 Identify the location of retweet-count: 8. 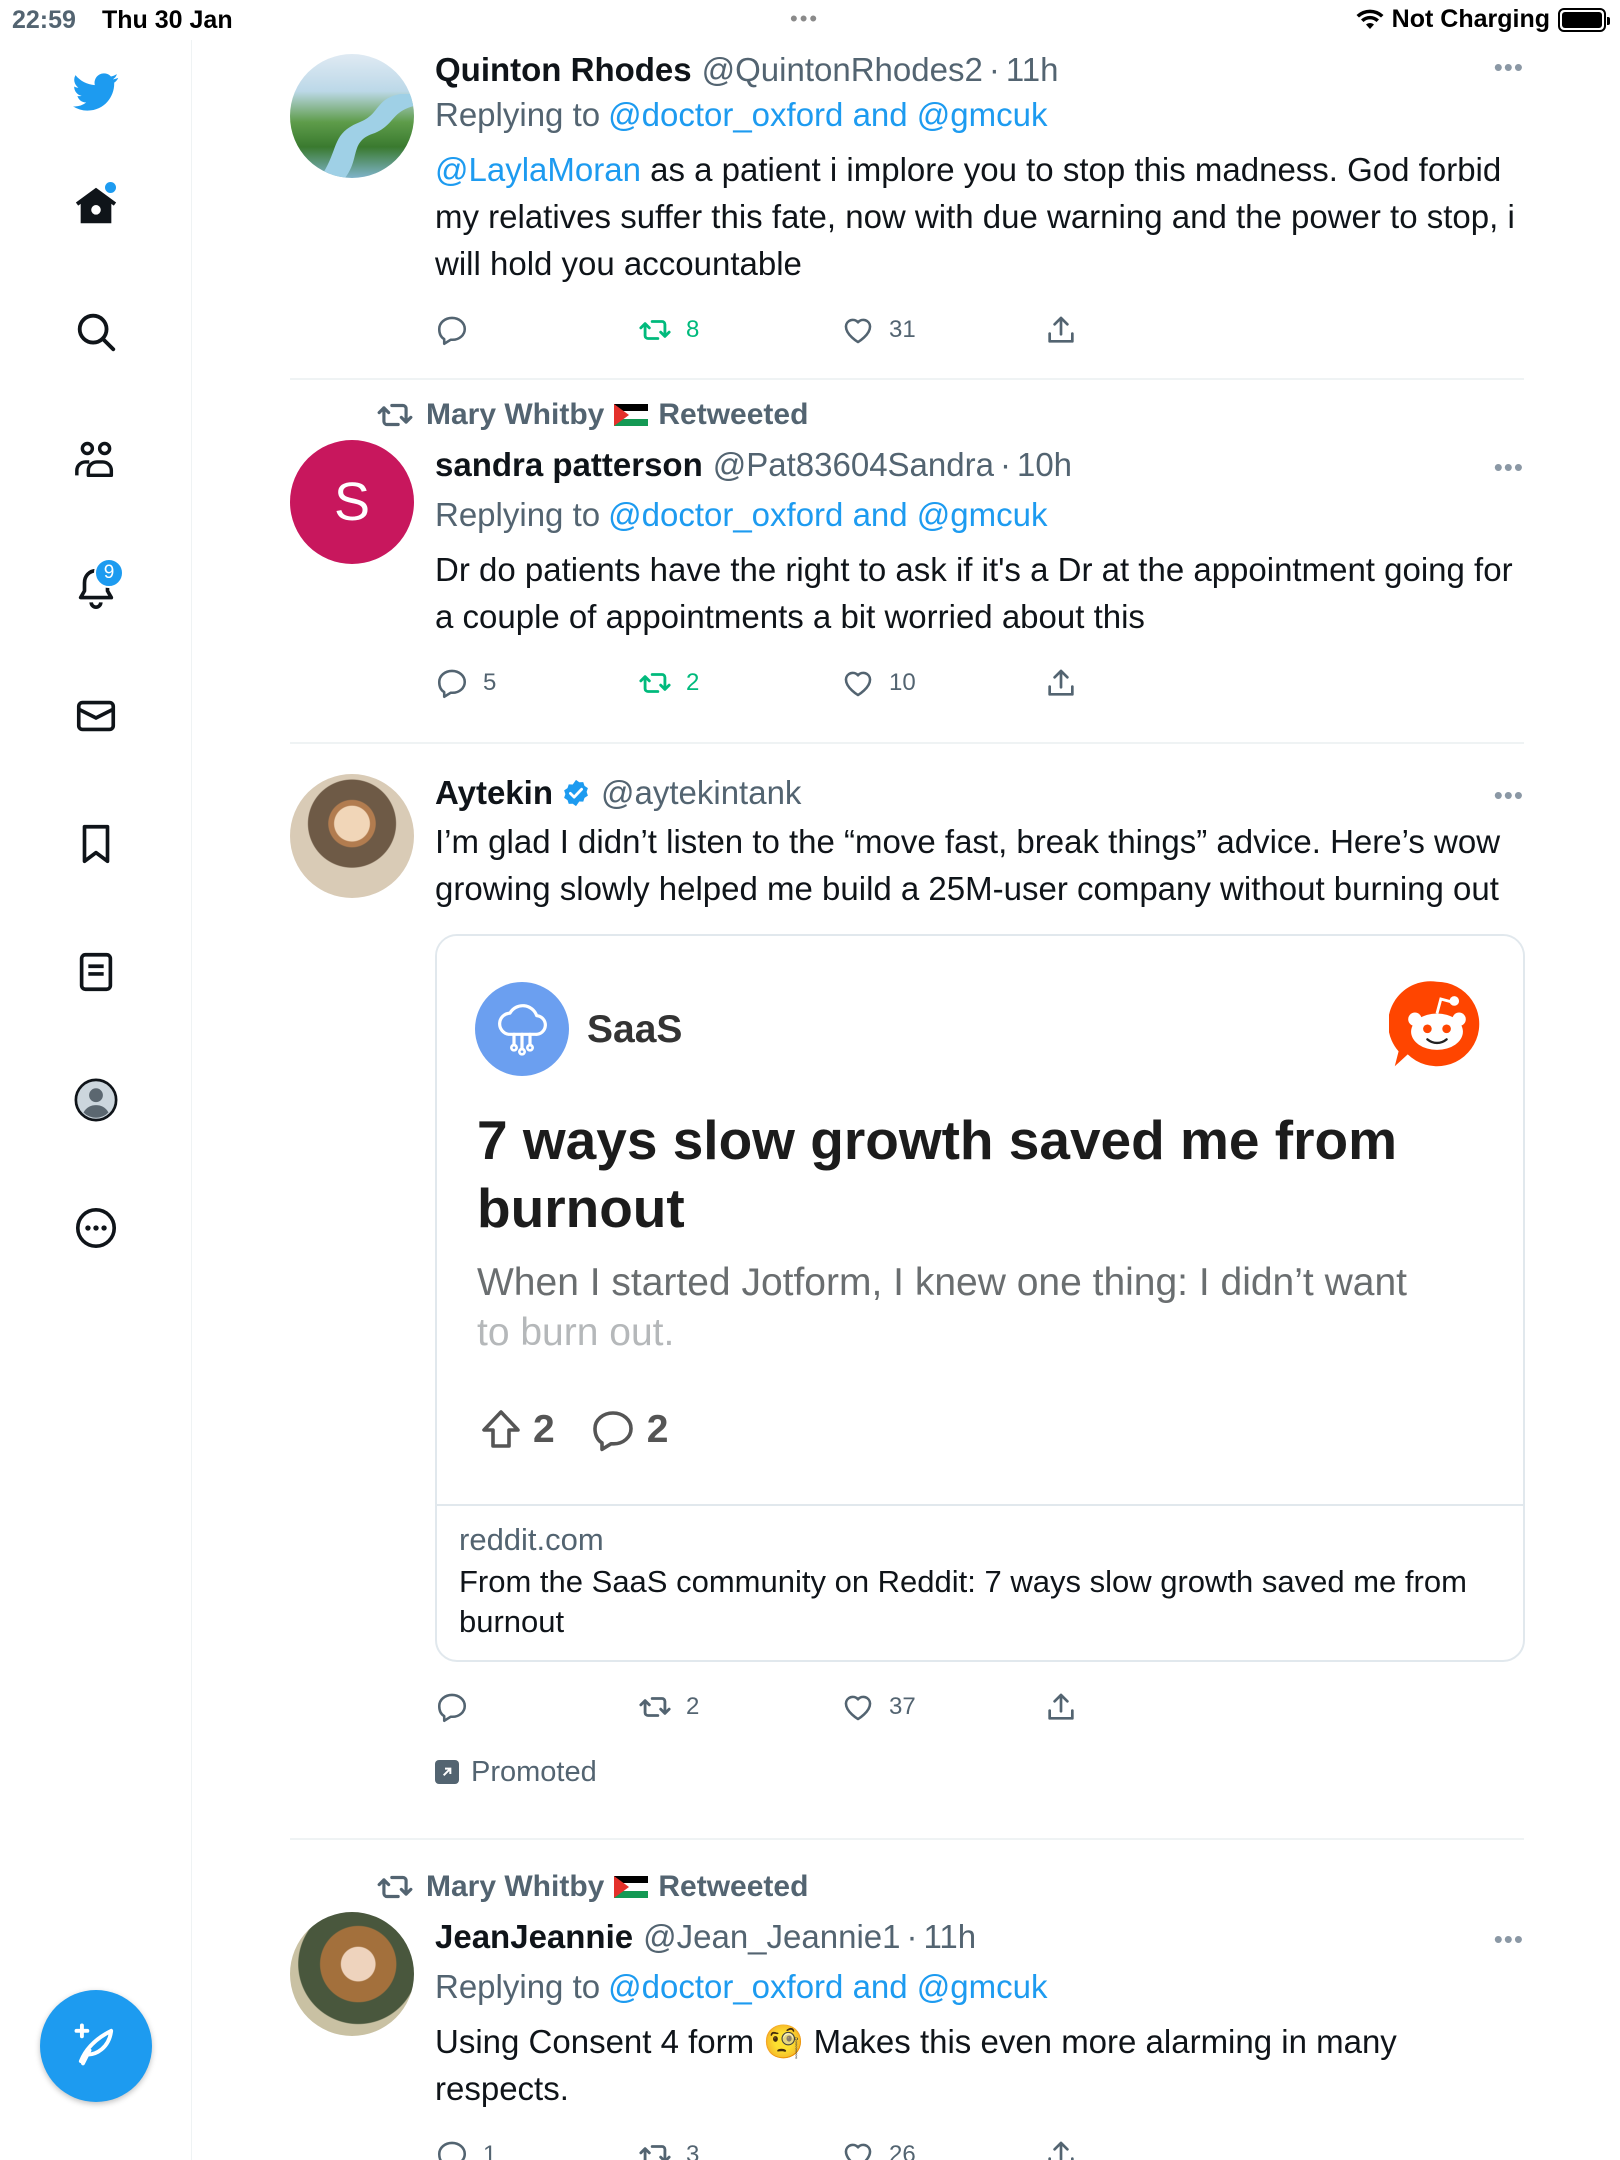
(693, 329).